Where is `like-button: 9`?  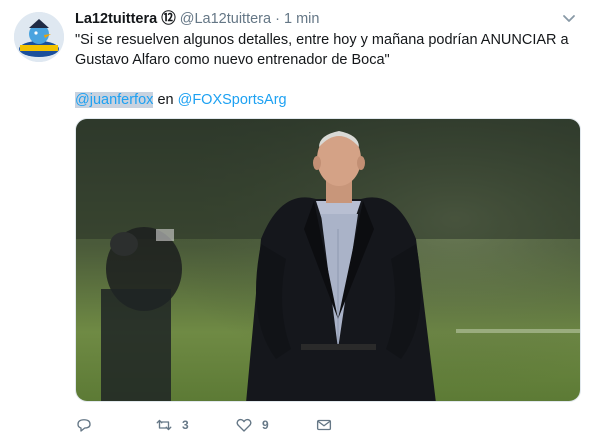
like-button: 9 is located at coordinates (252, 425).